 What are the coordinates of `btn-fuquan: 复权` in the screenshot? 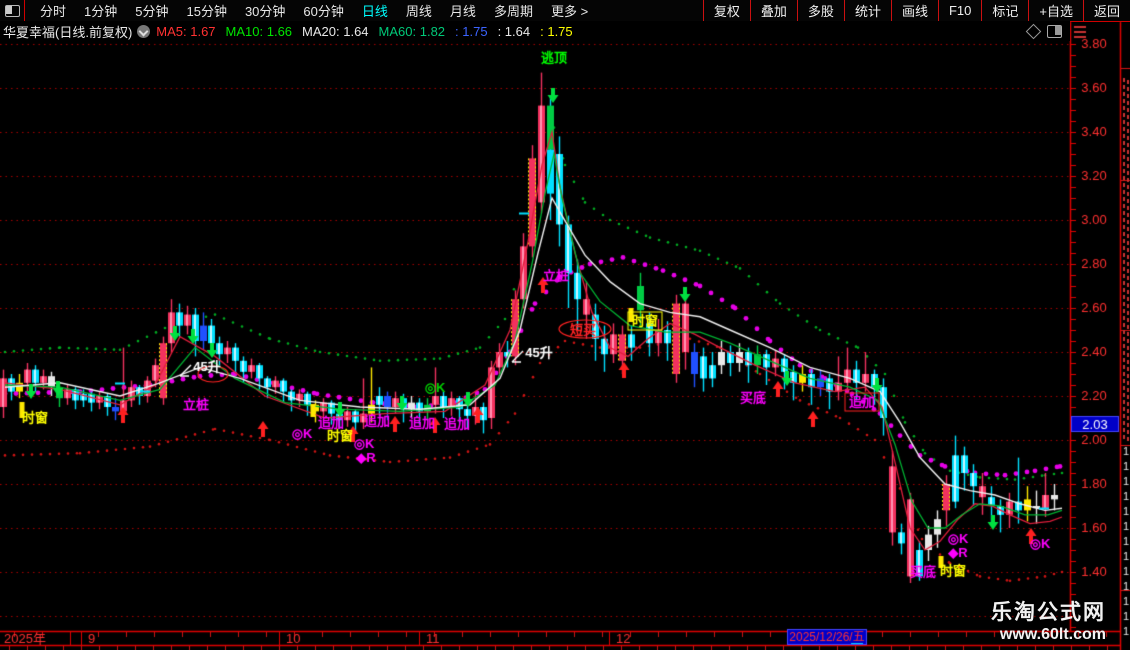 It's located at (726, 10).